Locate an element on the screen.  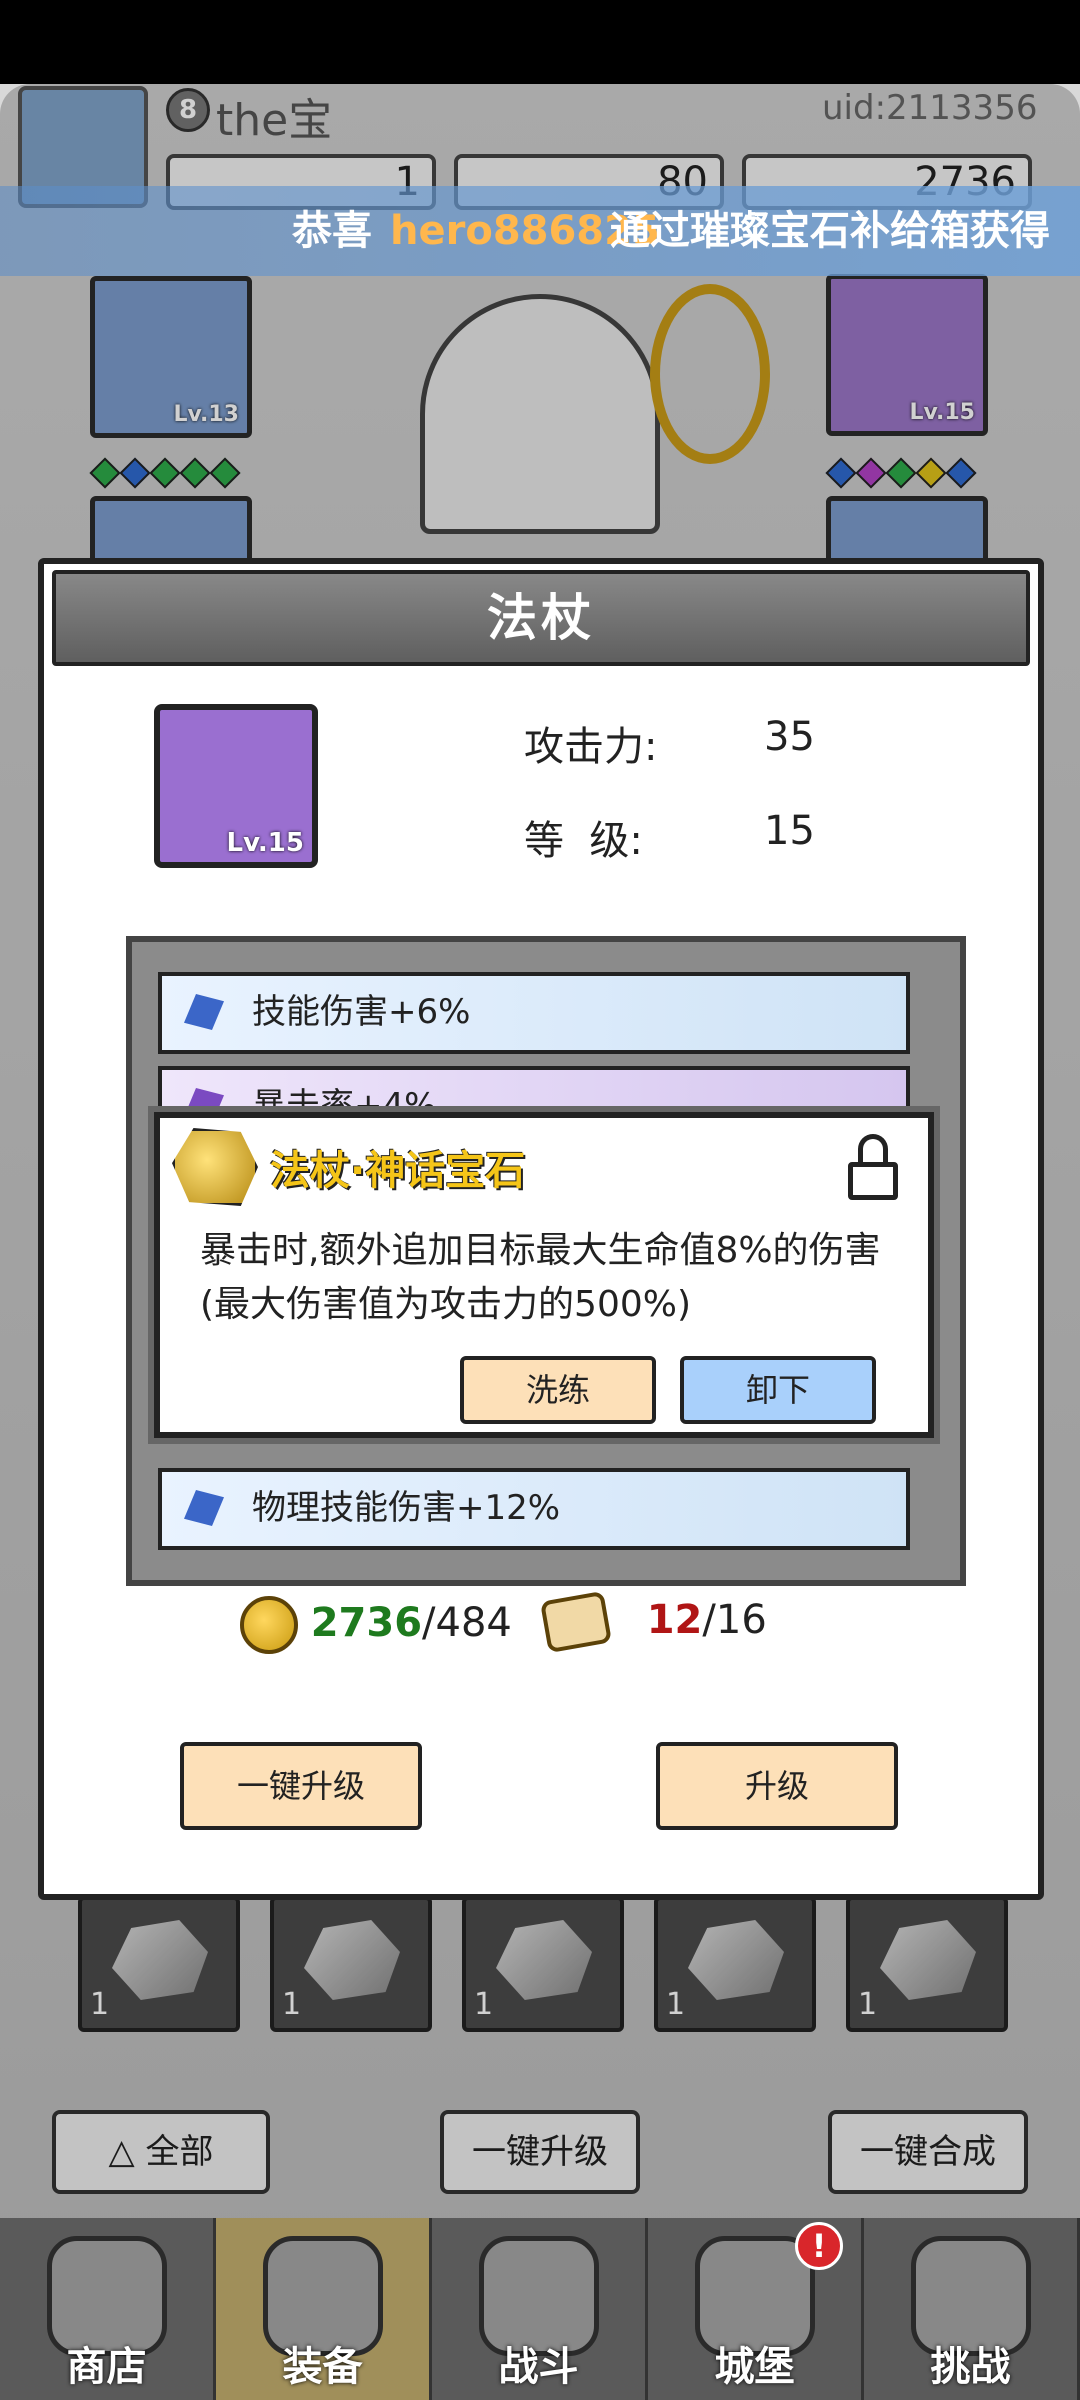
reforge-button: 洗练 is located at coordinates (558, 1390).